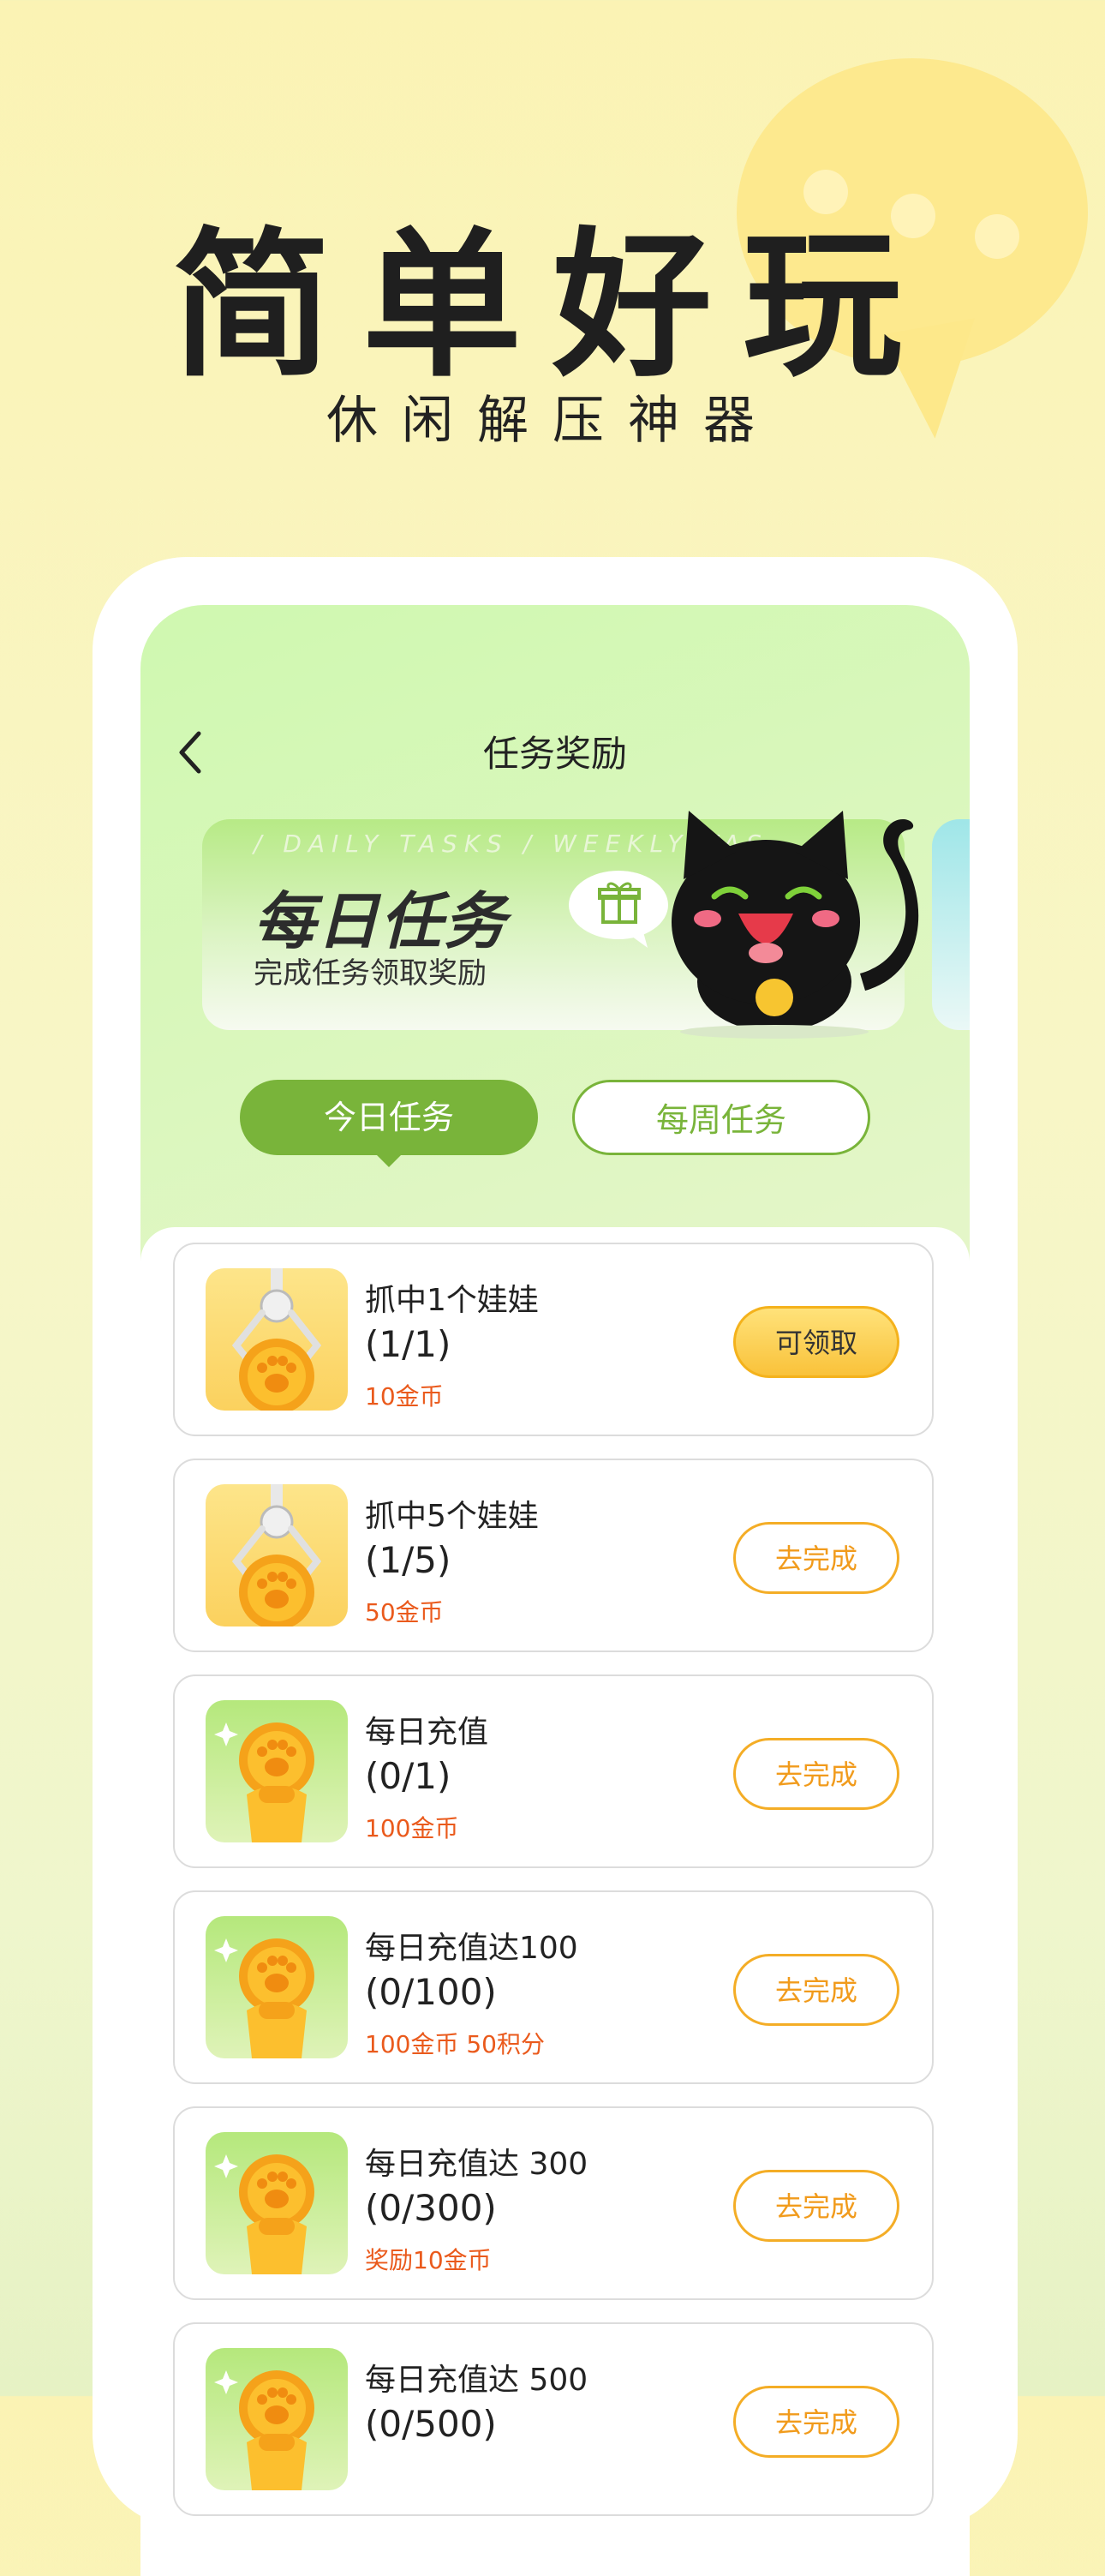 The height and width of the screenshot is (2576, 1105). I want to click on task-title: 每日充值达 300, so click(476, 2164).